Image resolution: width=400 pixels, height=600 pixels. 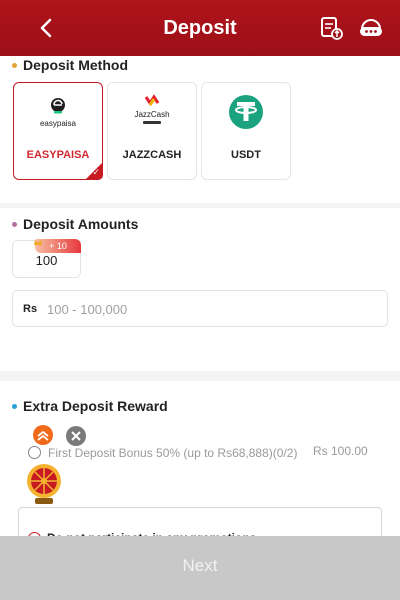 I want to click on method-easypaisa: easypaisa EASYPAISA ✓, so click(x=58, y=131).